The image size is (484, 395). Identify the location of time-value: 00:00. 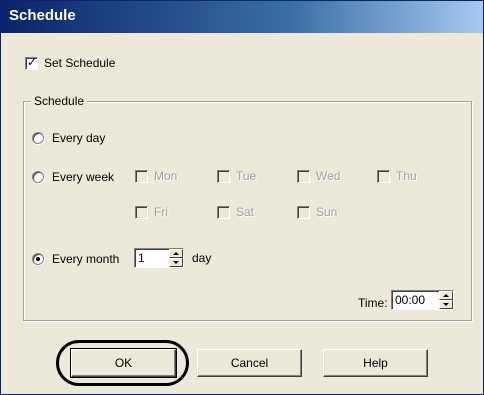
(410, 300).